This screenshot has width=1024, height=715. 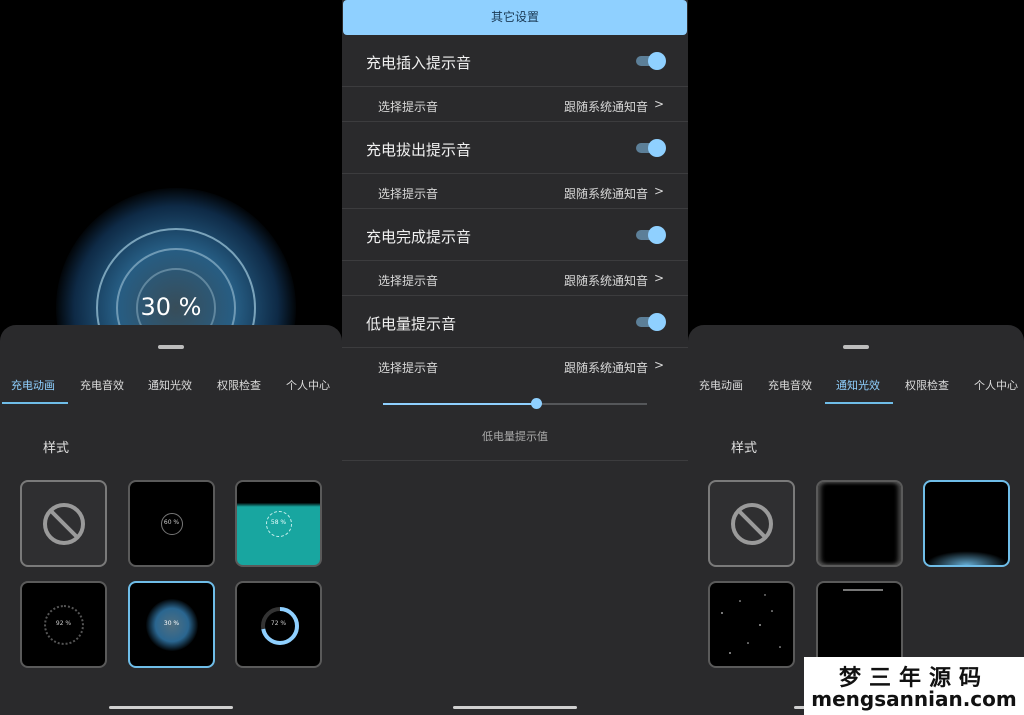 I want to click on low-battery-slider, so click(x=515, y=404).